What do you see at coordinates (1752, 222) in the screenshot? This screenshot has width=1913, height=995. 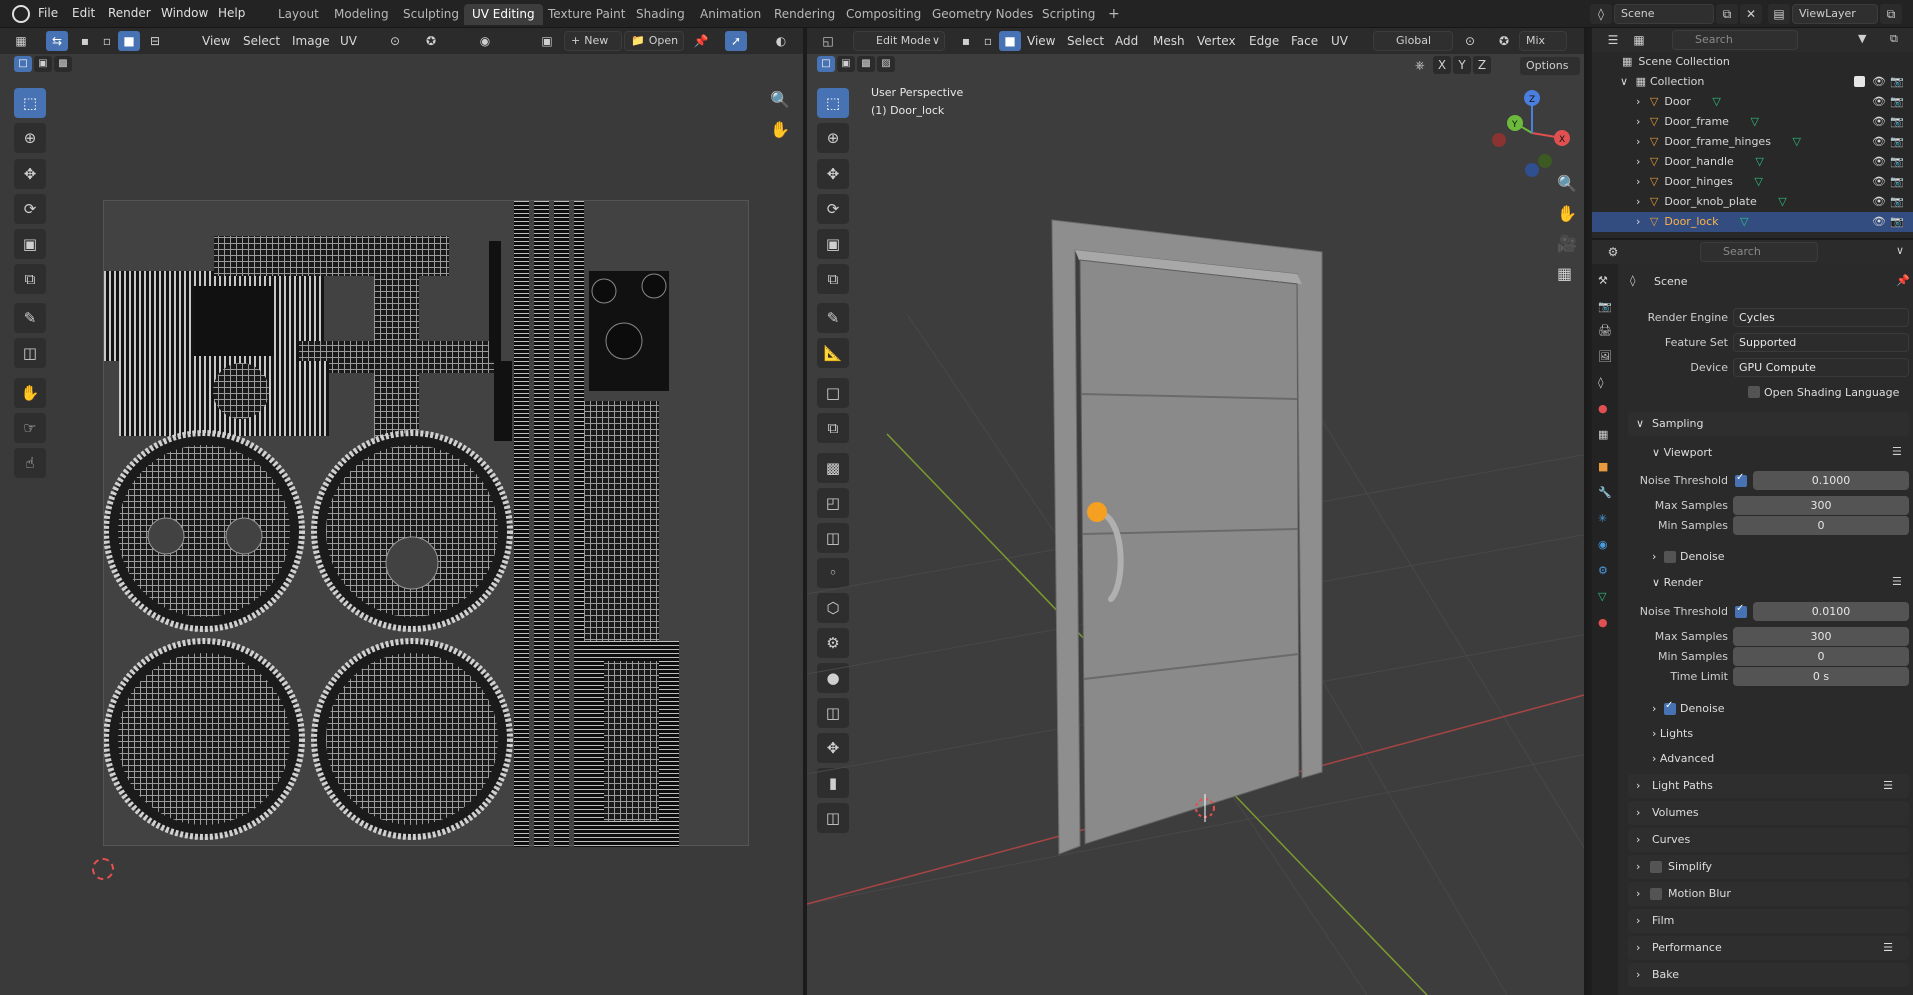 I see `outliner-item-door-lock: › ▽ Door_lock ▽ 👁 📷` at bounding box center [1752, 222].